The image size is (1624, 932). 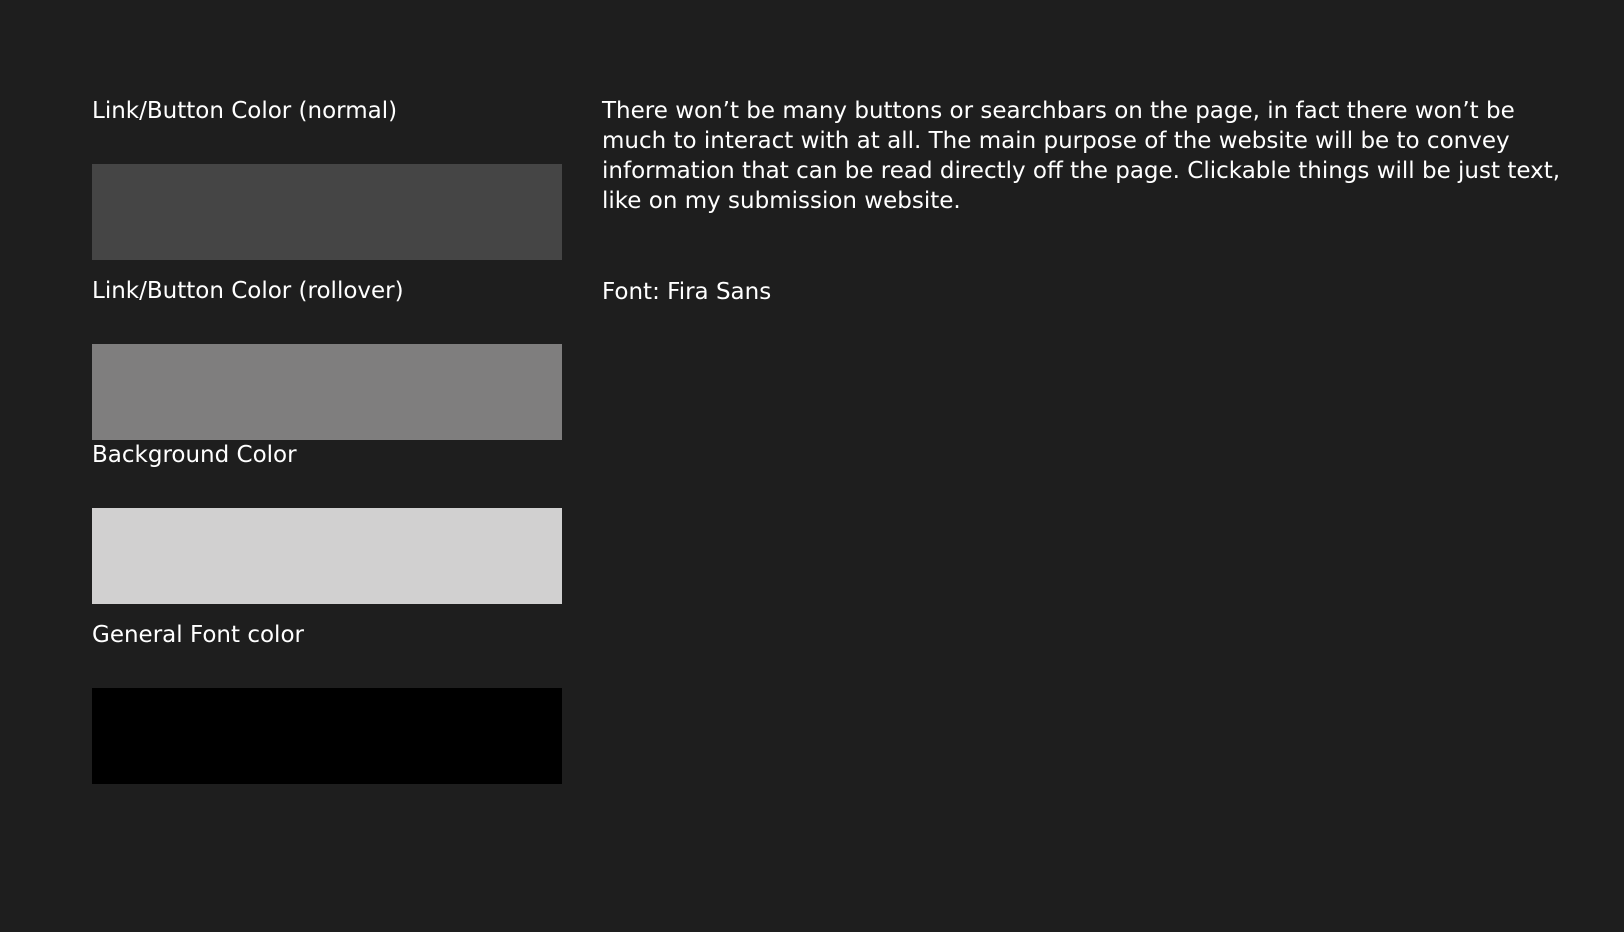 I want to click on swatch-label-link-normal: Link/Button Color (normal), so click(x=245, y=111).